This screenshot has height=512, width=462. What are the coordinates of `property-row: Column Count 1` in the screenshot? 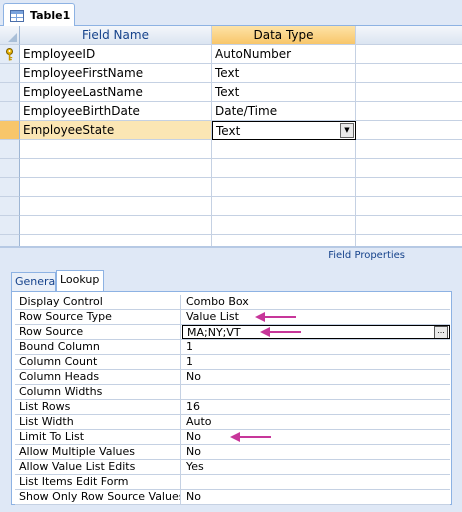 It's located at (232, 362).